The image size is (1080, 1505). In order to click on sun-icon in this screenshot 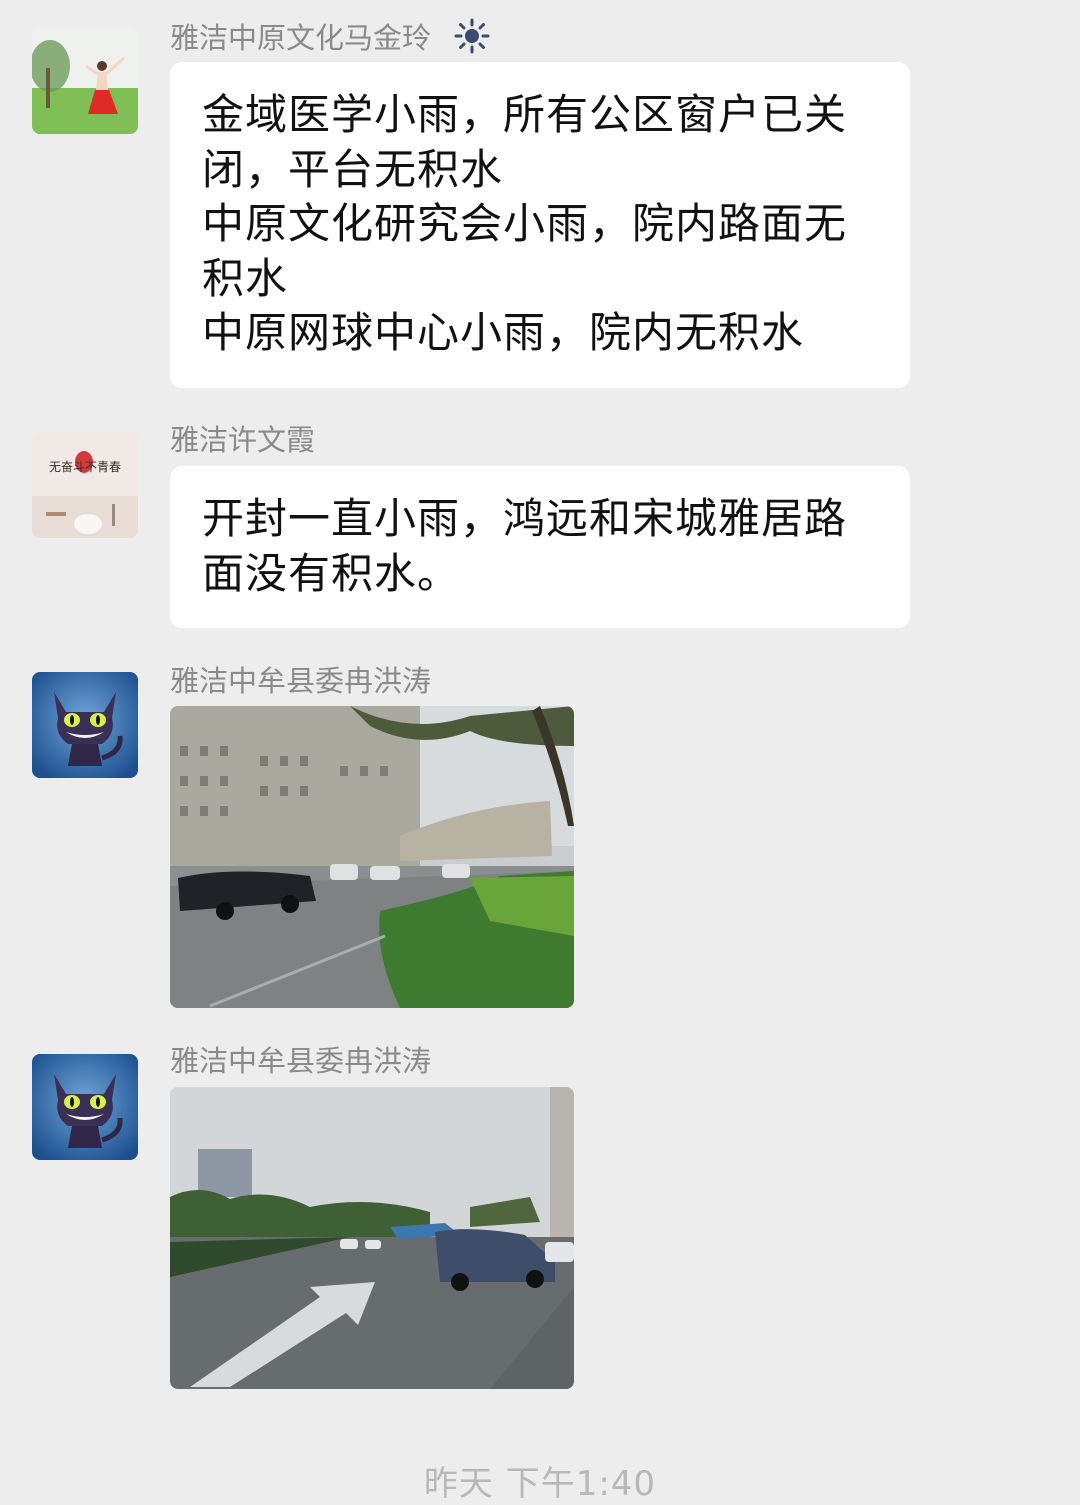, I will do `click(472, 40)`.